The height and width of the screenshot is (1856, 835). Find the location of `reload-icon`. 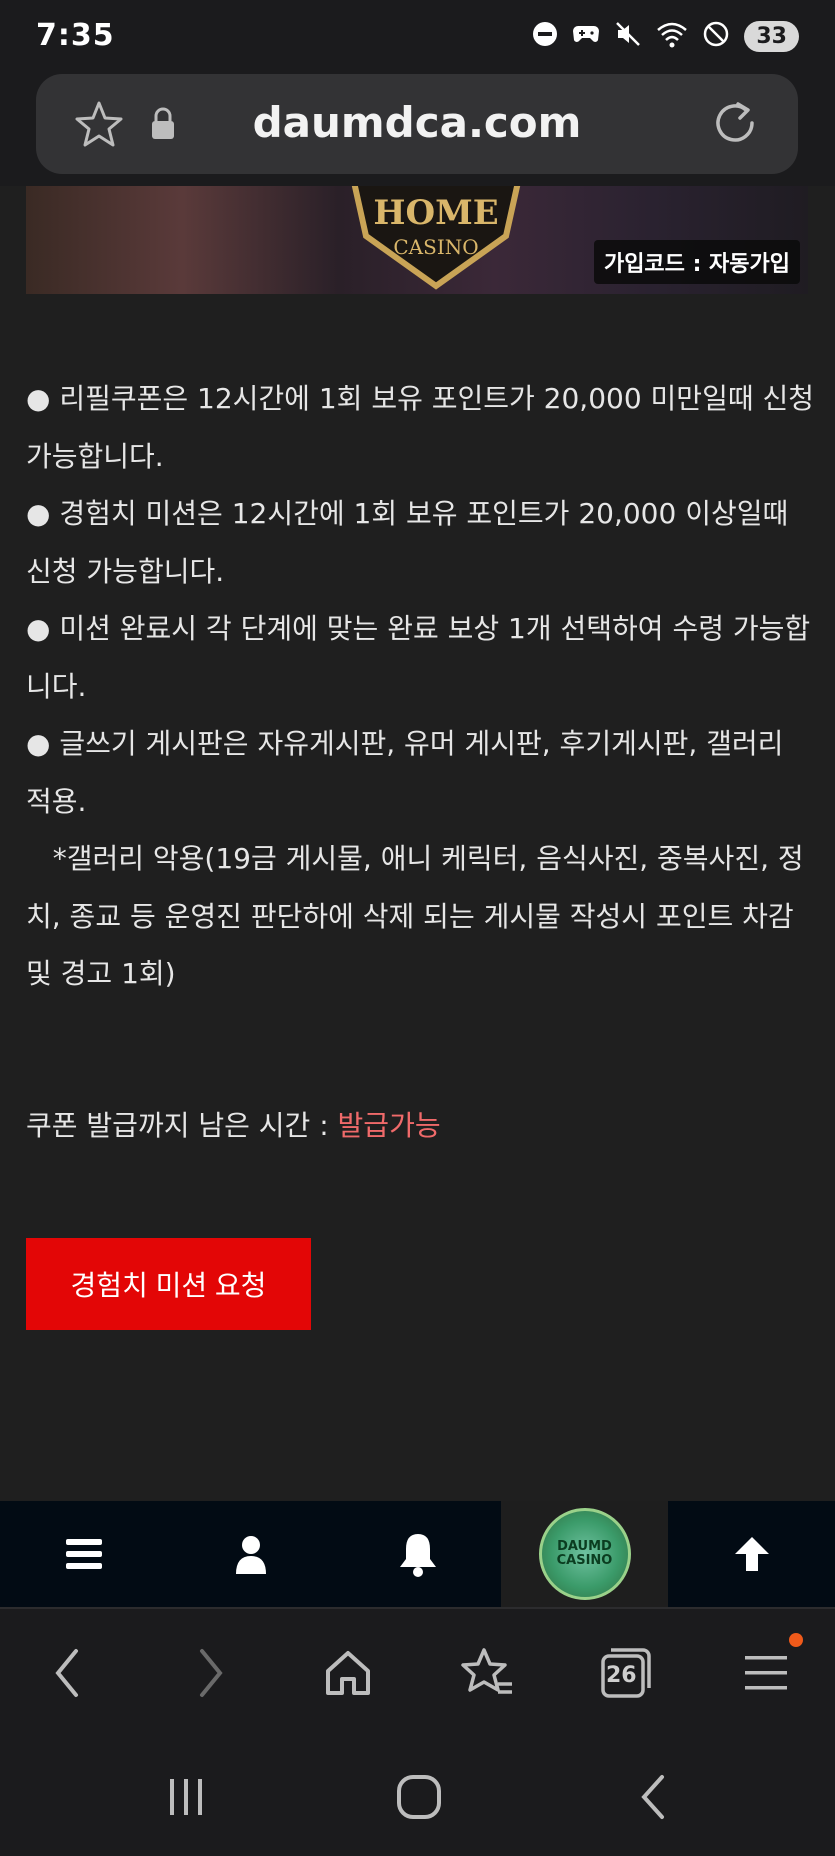

reload-icon is located at coordinates (735, 123).